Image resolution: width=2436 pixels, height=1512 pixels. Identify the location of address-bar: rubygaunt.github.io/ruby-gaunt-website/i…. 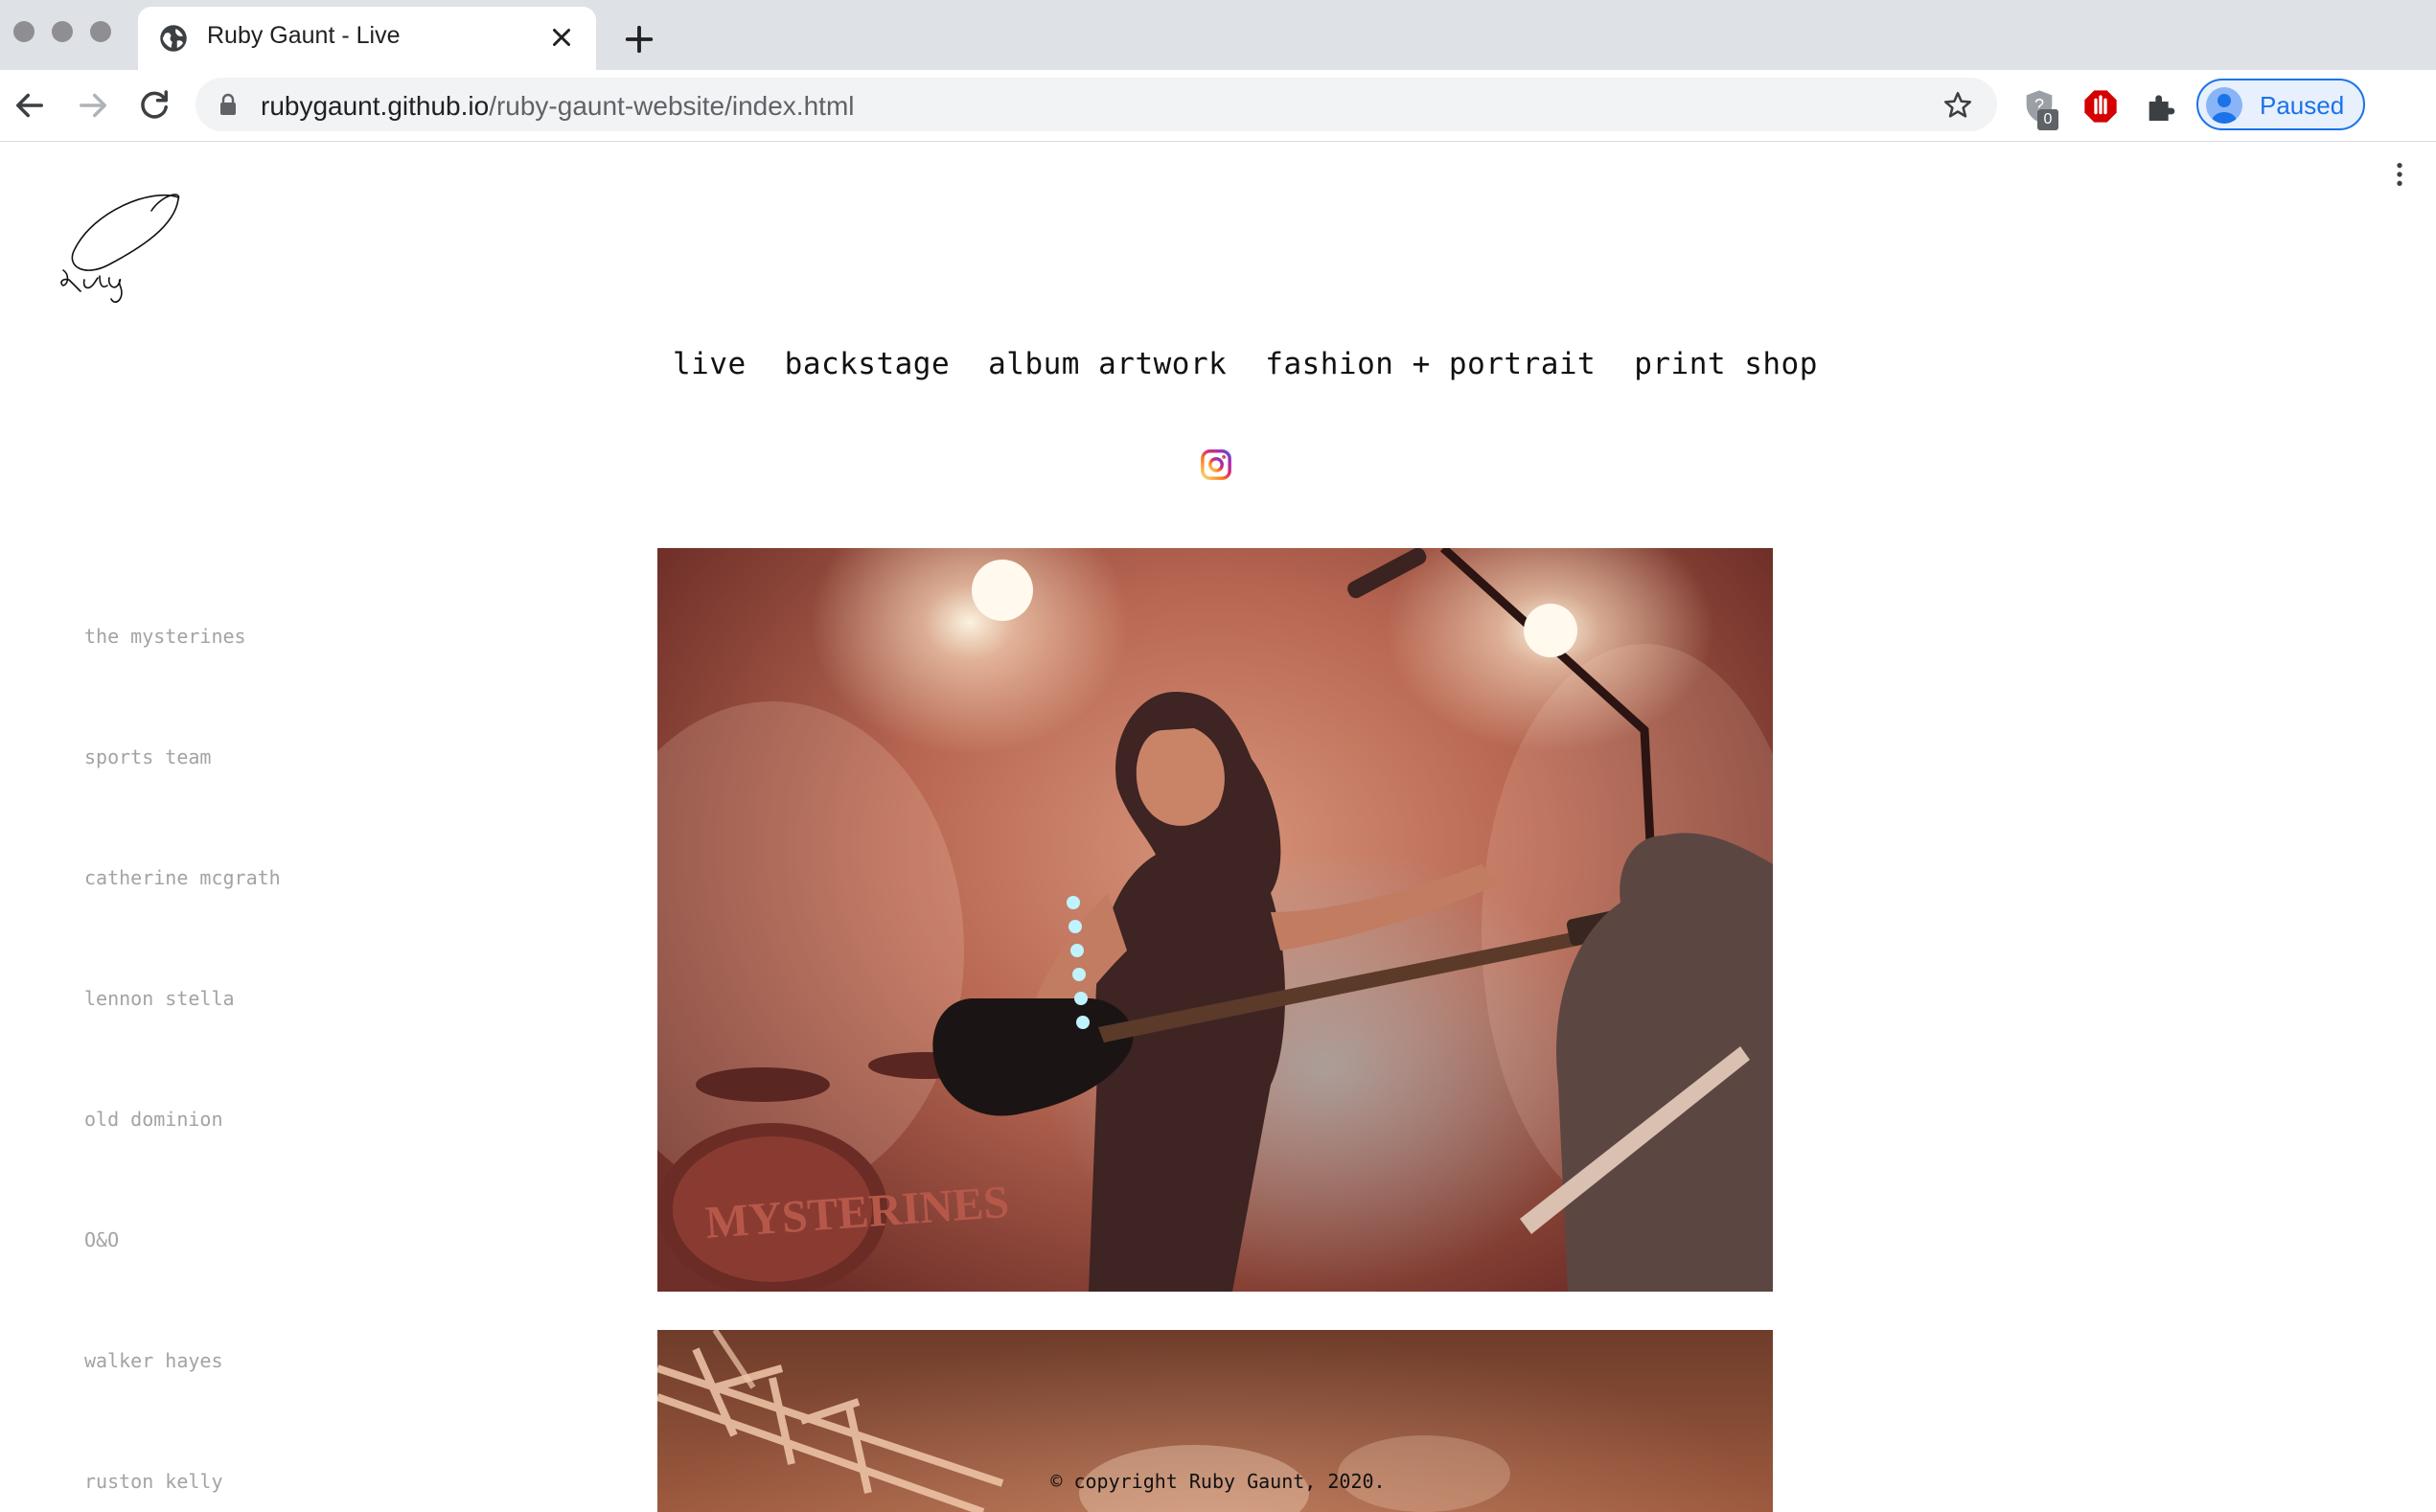
(1096, 104).